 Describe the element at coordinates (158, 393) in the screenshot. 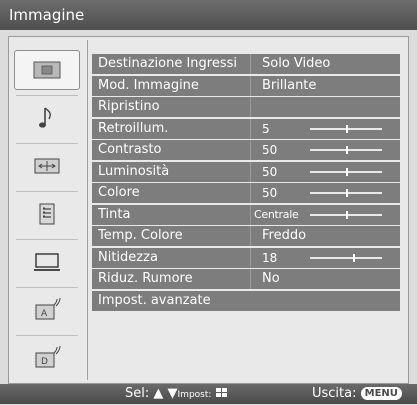

I see `arrow-up-icon: ▲` at that location.